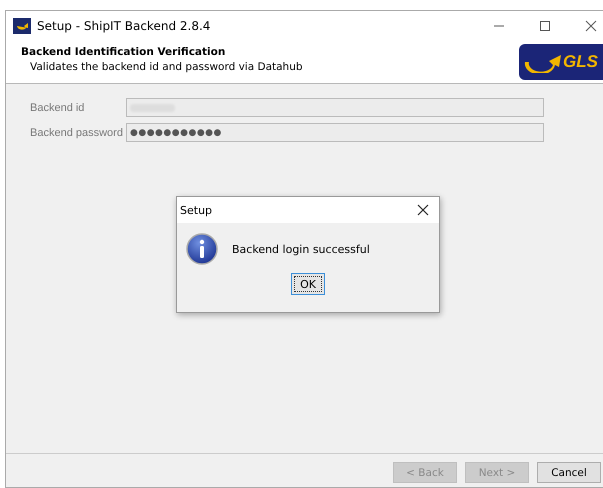  I want to click on window-title: Setup - ShipIT Backend 2.8.4, so click(123, 26).